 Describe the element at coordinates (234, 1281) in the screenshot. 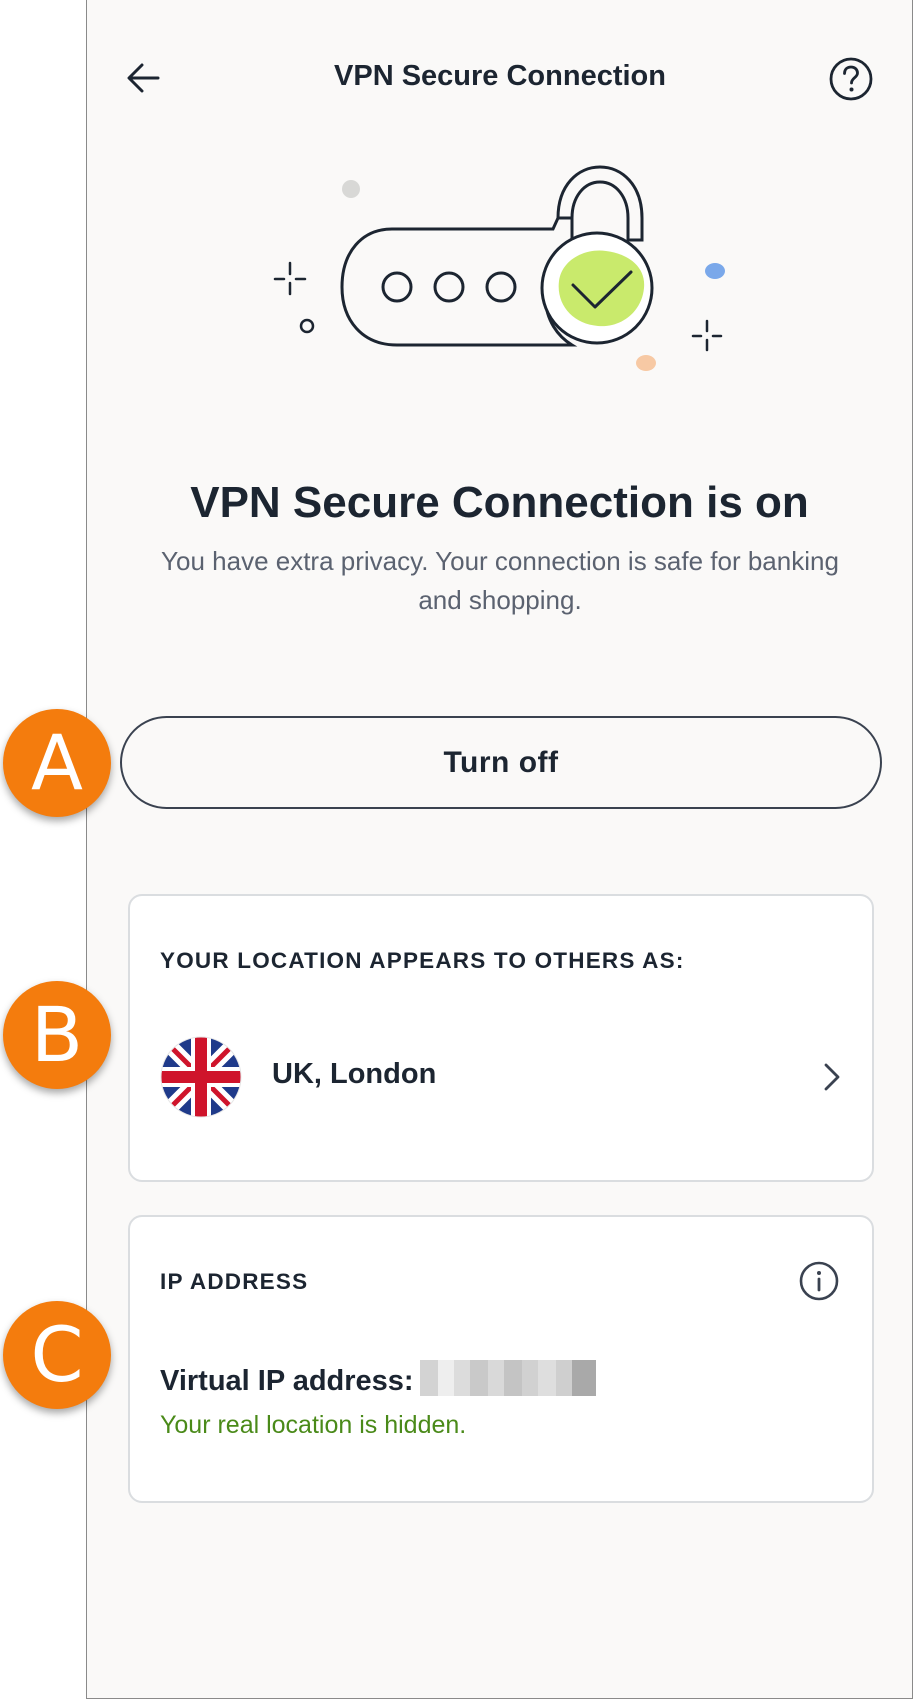

I see `ip-card-heading: IP ADDRESS` at that location.